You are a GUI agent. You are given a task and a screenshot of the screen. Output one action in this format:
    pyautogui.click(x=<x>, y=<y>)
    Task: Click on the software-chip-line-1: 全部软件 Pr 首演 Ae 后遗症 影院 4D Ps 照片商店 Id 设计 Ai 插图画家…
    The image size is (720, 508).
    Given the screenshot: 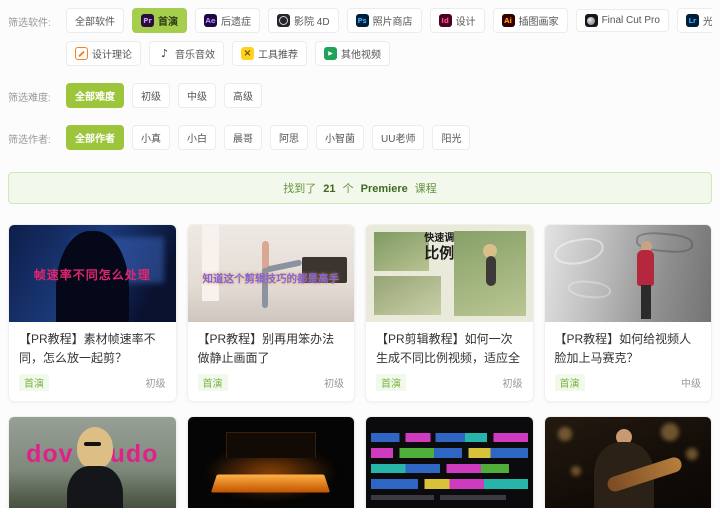 What is the action you would take?
    pyautogui.click(x=389, y=20)
    